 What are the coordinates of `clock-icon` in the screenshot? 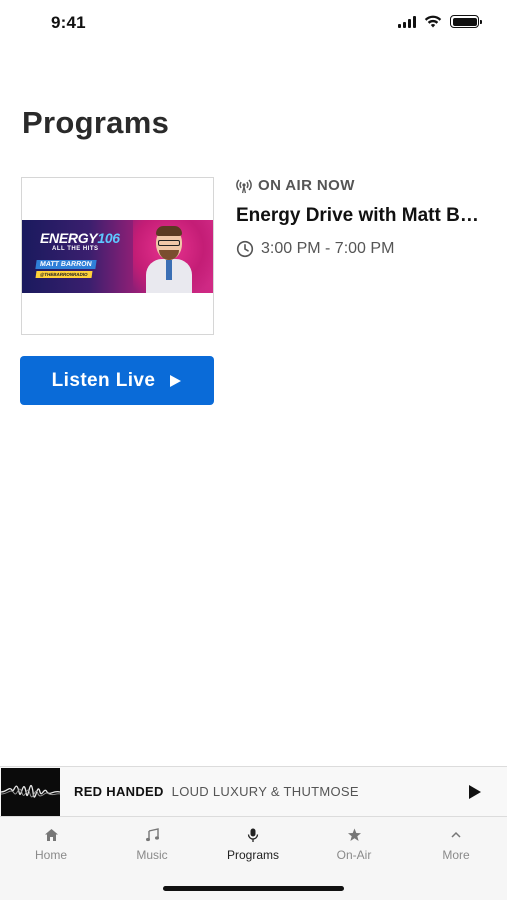 It's located at (245, 249).